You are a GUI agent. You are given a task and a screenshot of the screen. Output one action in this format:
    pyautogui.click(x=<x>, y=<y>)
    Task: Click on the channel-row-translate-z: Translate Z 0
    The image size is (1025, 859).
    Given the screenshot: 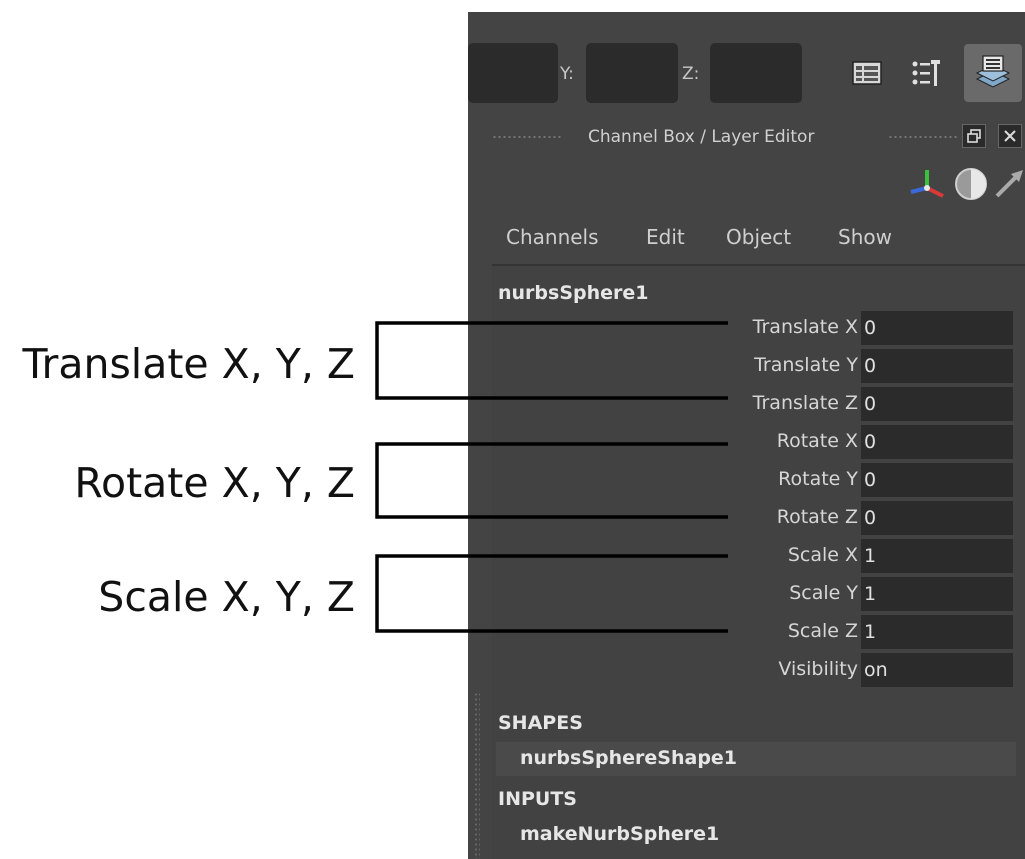 What is the action you would take?
    pyautogui.click(x=756, y=404)
    